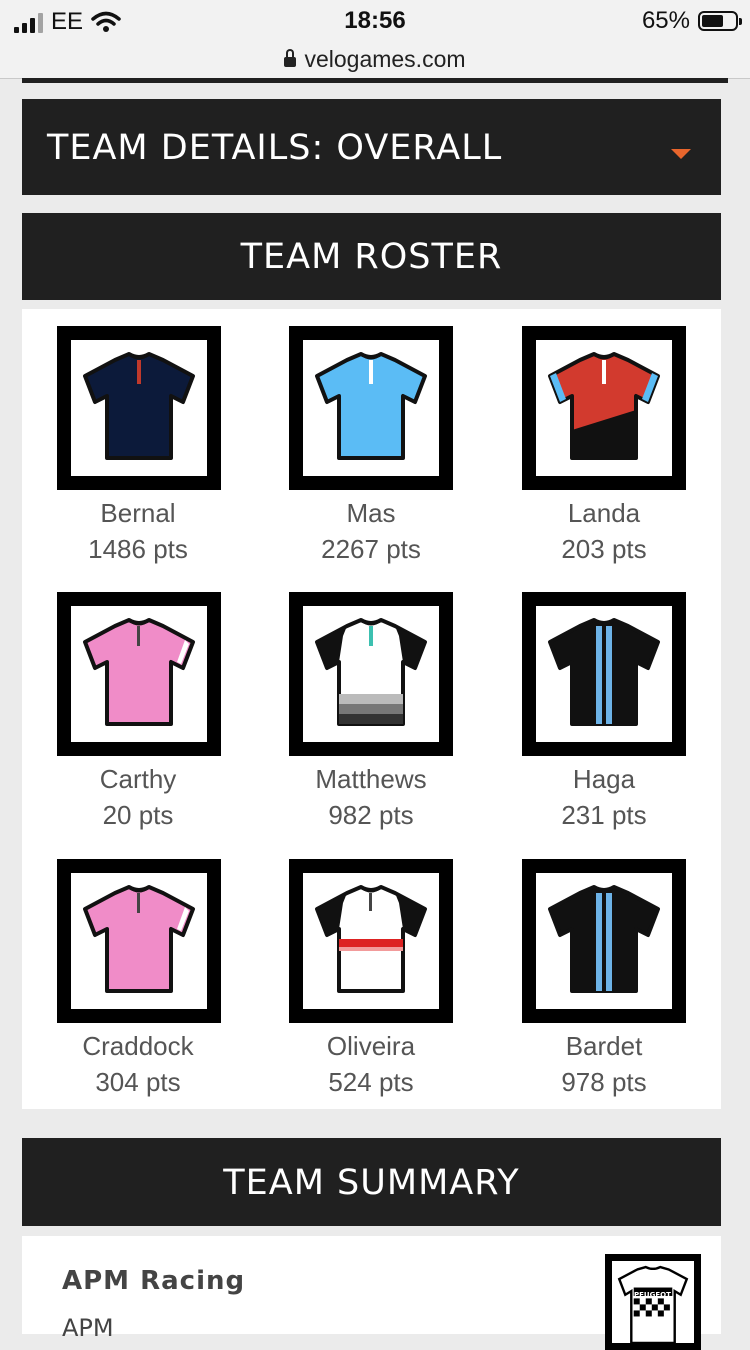  Describe the element at coordinates (371, 1293) in the screenshot. I see `team-summary-card: APM Racing APM PEUGEOT` at that location.